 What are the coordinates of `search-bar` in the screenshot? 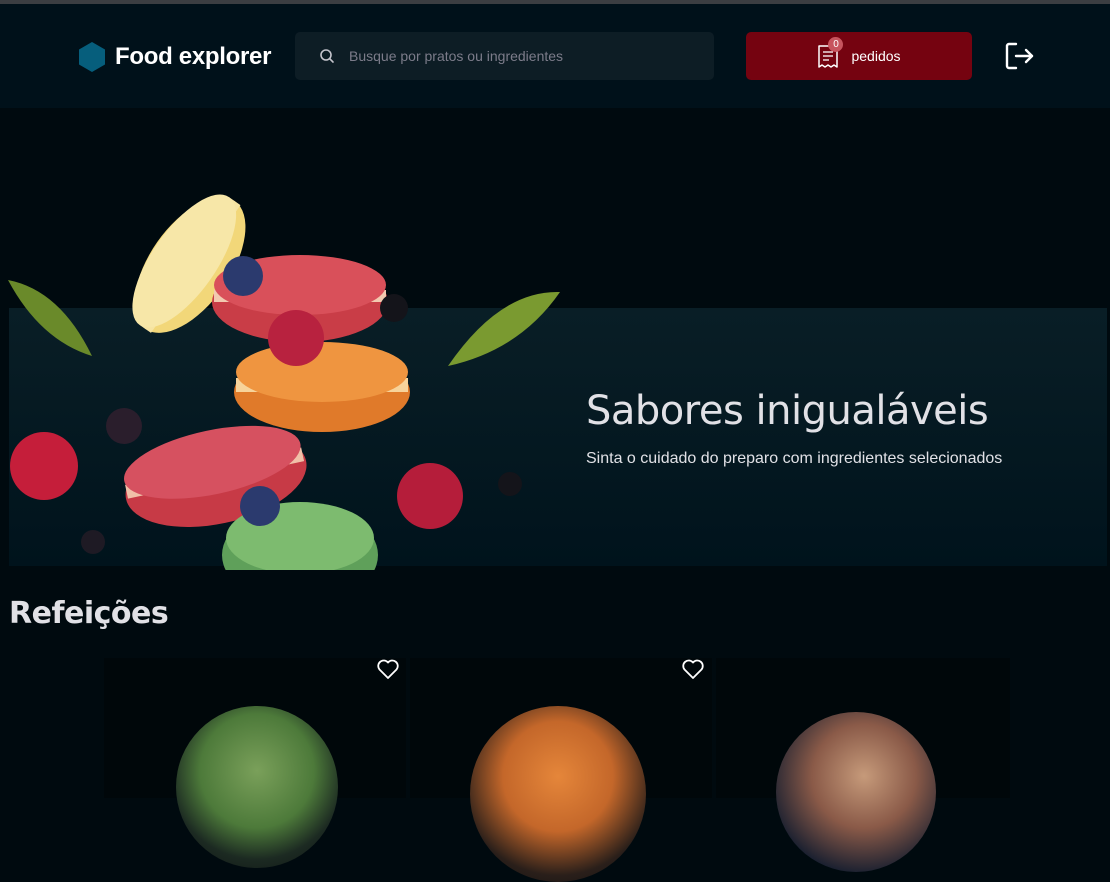 It's located at (504, 56).